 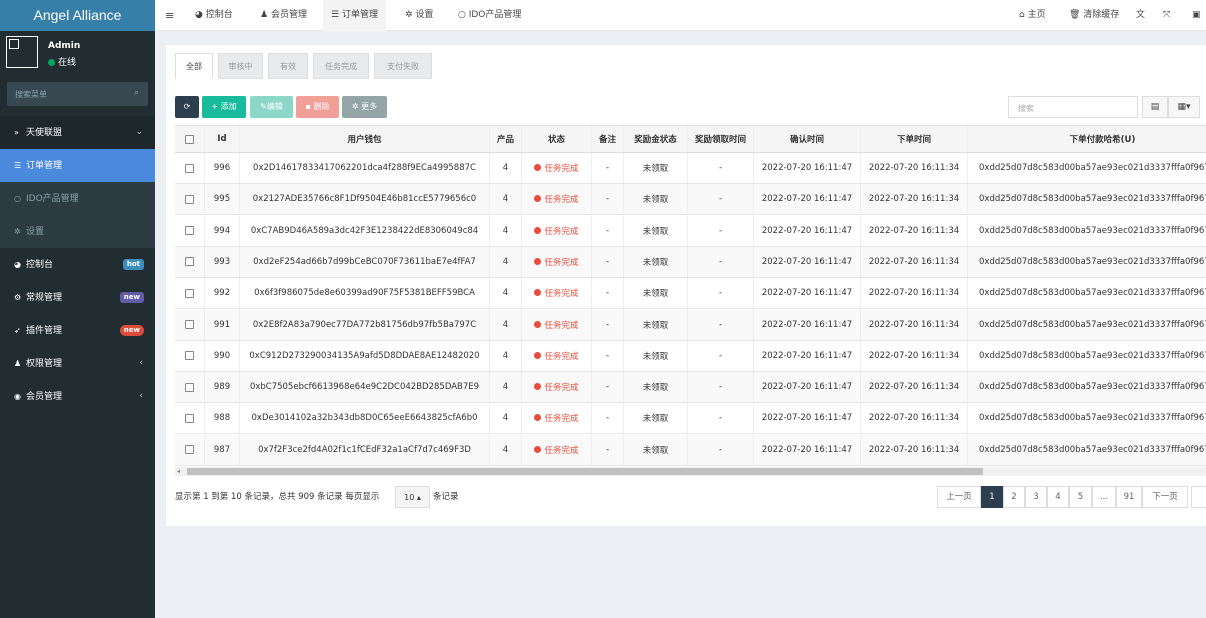 I want to click on scroll-left-icon: ◂, so click(x=178, y=471).